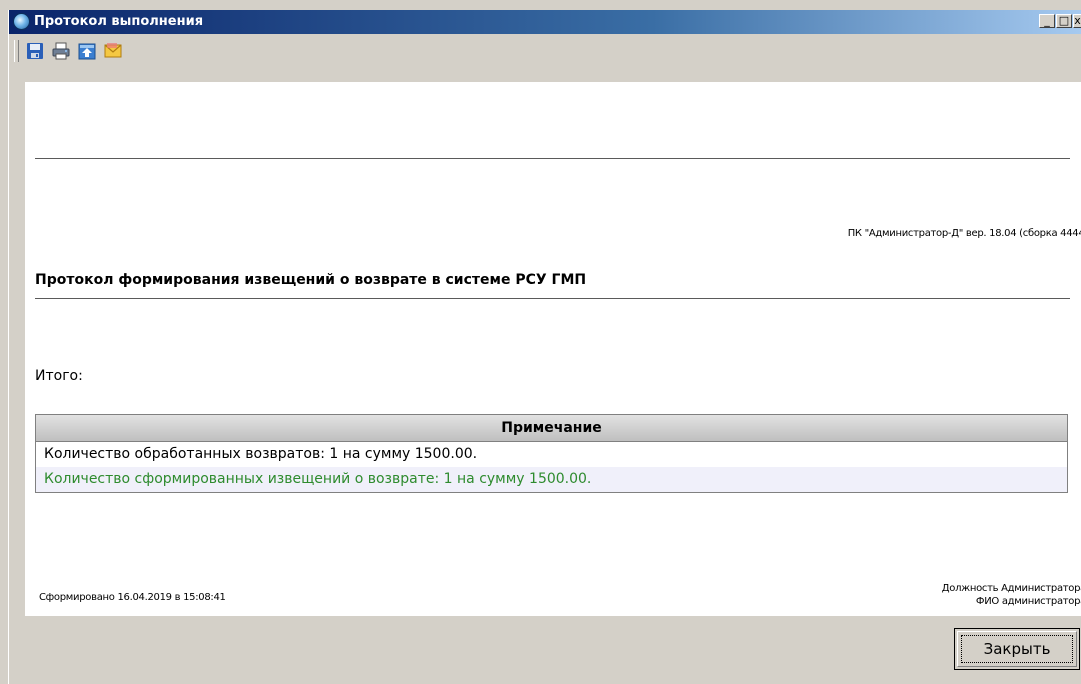 This screenshot has width=1081, height=684. Describe the element at coordinates (1011, 588) in the screenshot. I see `signature-position: Должность Администратора` at that location.